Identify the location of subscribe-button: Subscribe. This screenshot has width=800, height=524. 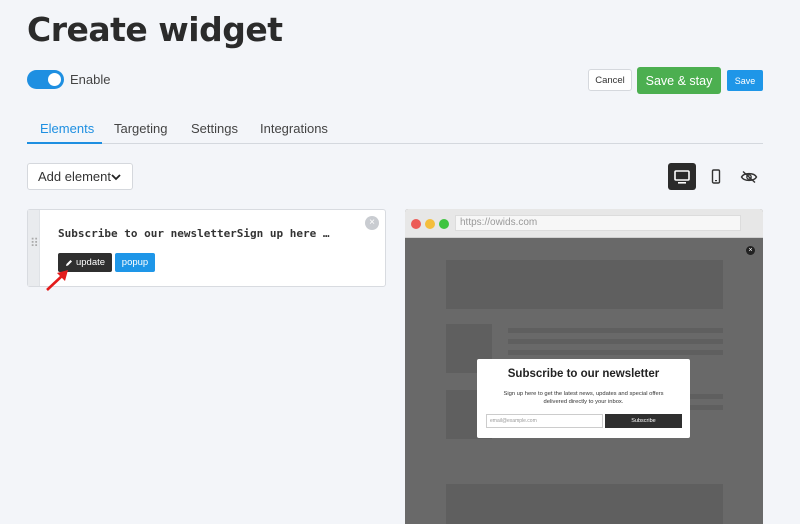
(643, 421).